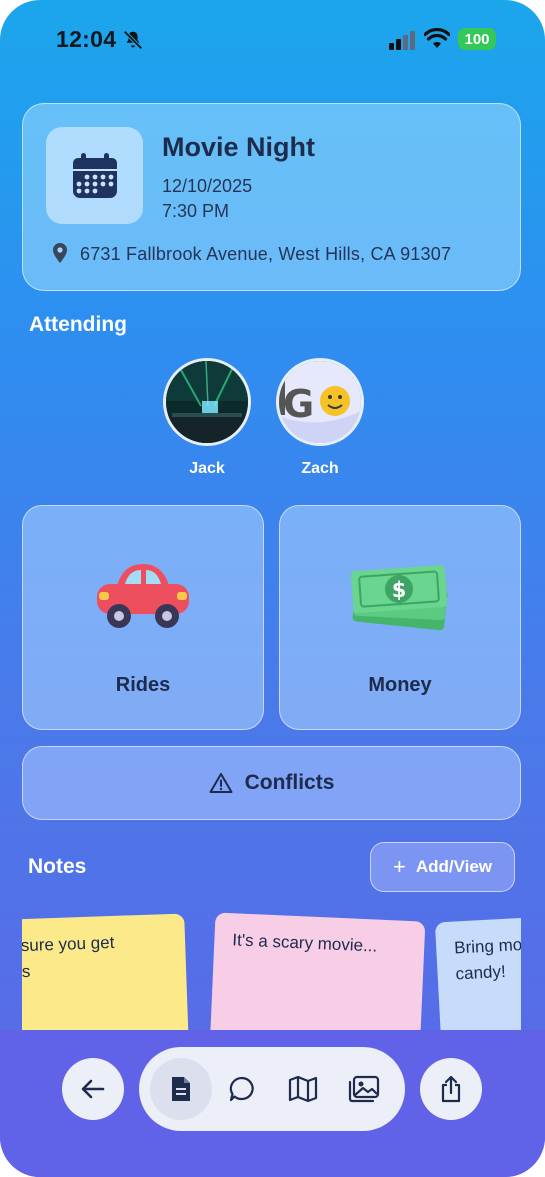 The height and width of the screenshot is (1177, 545). I want to click on warning-icon, so click(221, 783).